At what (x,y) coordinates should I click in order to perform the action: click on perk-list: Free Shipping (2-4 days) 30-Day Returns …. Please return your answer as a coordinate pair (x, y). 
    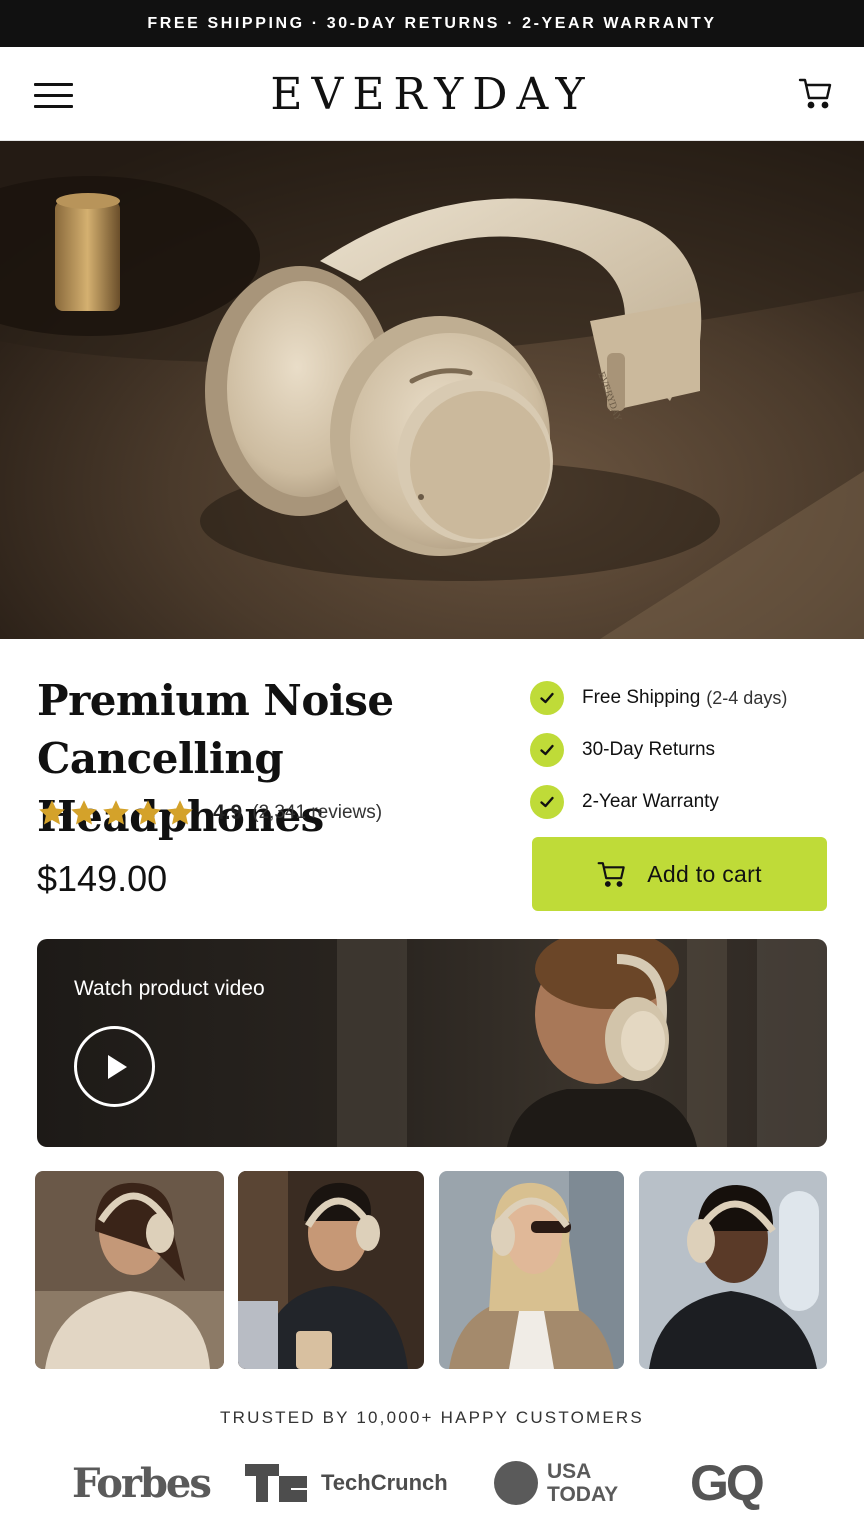
    Looking at the image, I should click on (680, 750).